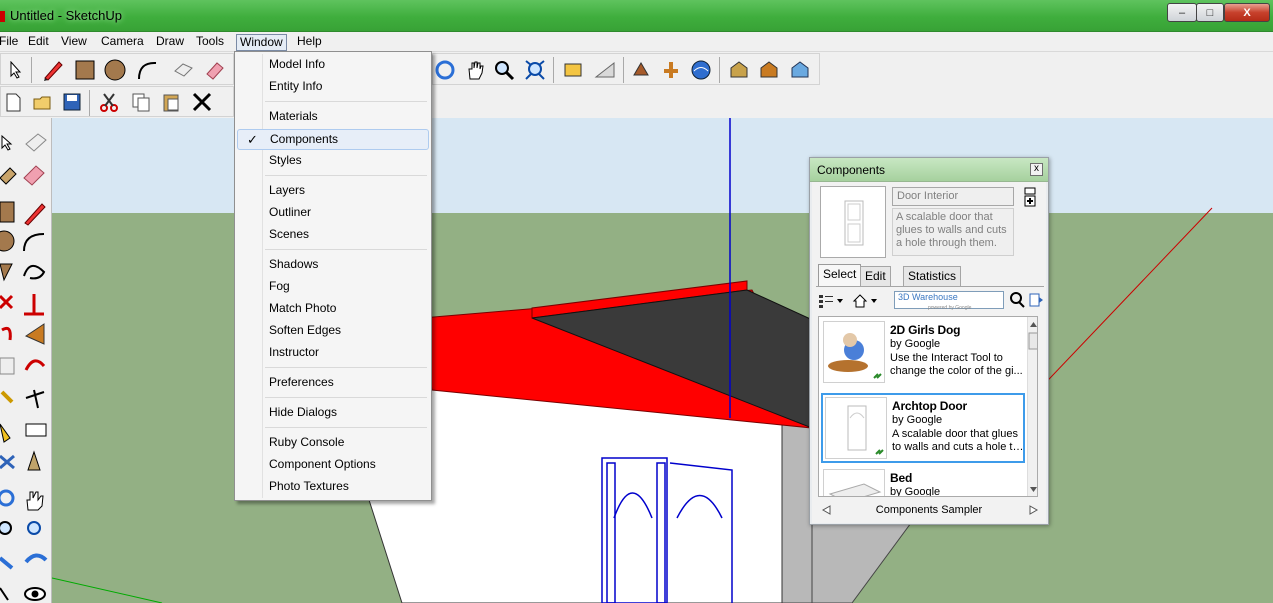 This screenshot has height=603, width=1273. Describe the element at coordinates (333, 412) in the screenshot. I see `menu-item-hide-dialogs: Hide Dialogs` at that location.